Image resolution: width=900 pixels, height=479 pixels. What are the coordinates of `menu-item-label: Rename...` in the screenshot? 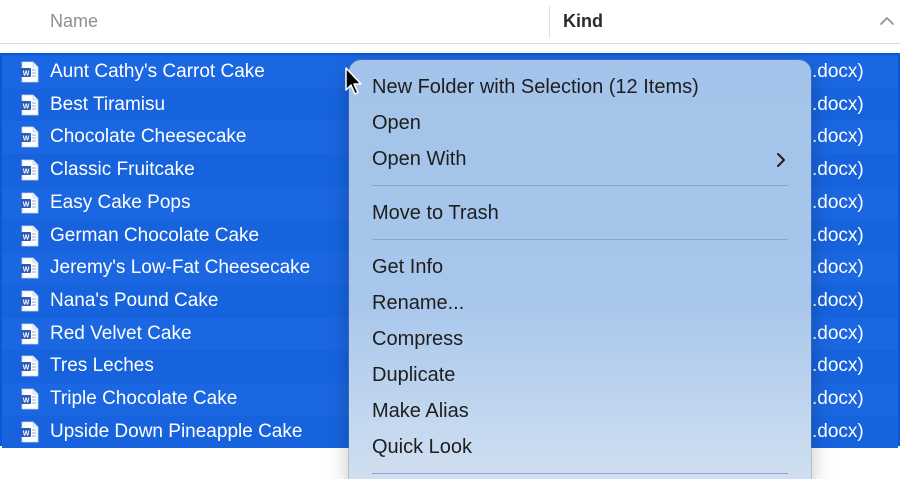 It's located at (418, 303).